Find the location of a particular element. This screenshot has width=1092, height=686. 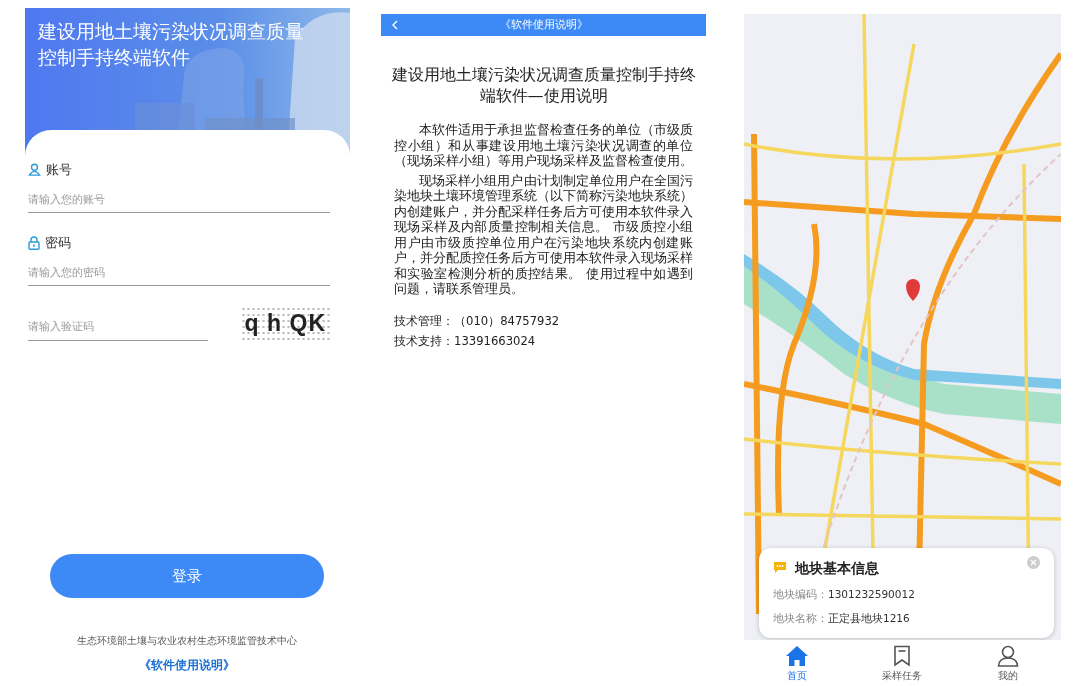

home-icon is located at coordinates (796, 656).